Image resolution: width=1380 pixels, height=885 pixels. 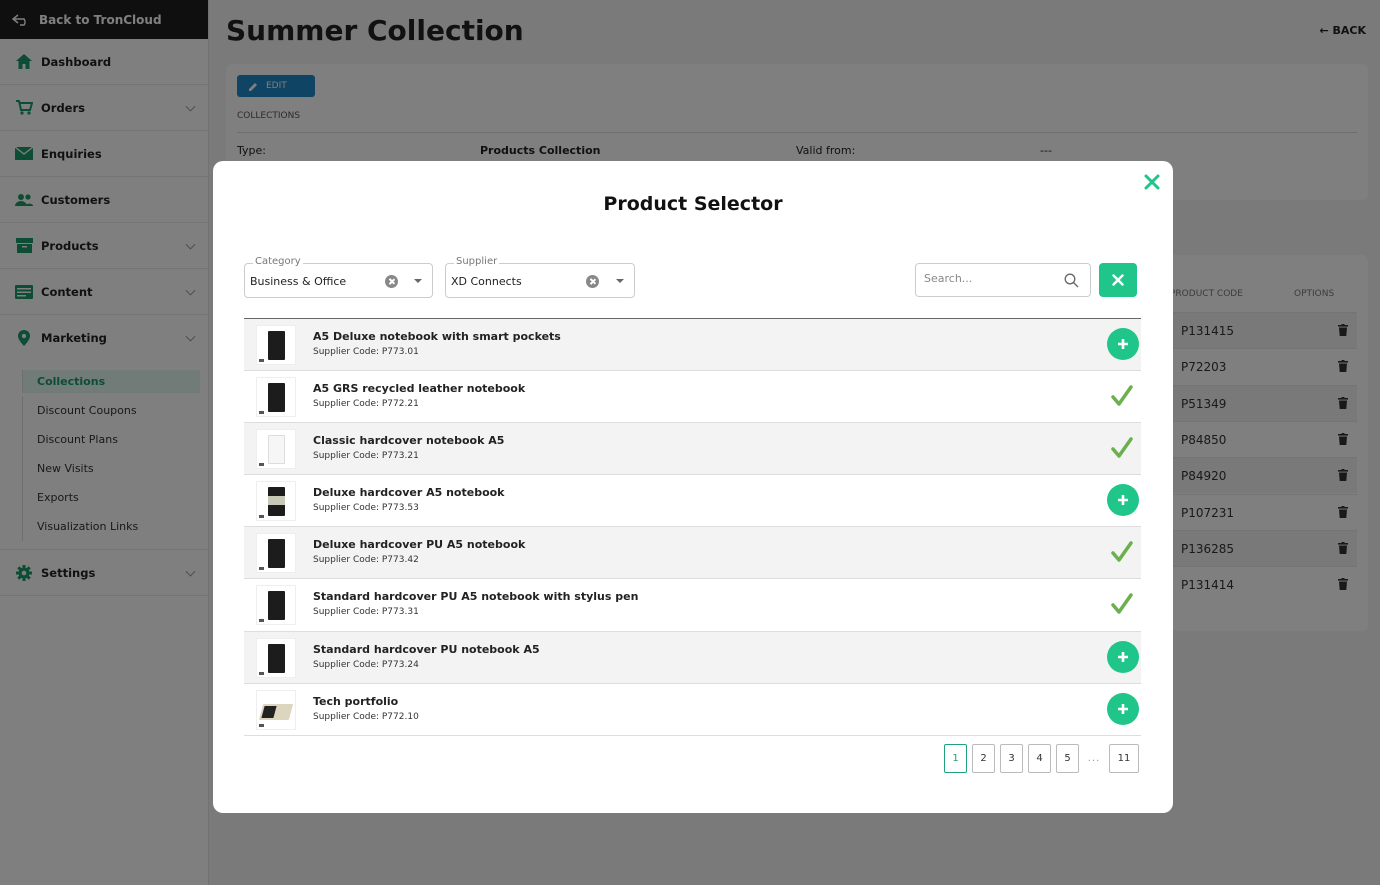 I want to click on product-name: Deluxe hardcover A5 notebook, so click(x=409, y=493).